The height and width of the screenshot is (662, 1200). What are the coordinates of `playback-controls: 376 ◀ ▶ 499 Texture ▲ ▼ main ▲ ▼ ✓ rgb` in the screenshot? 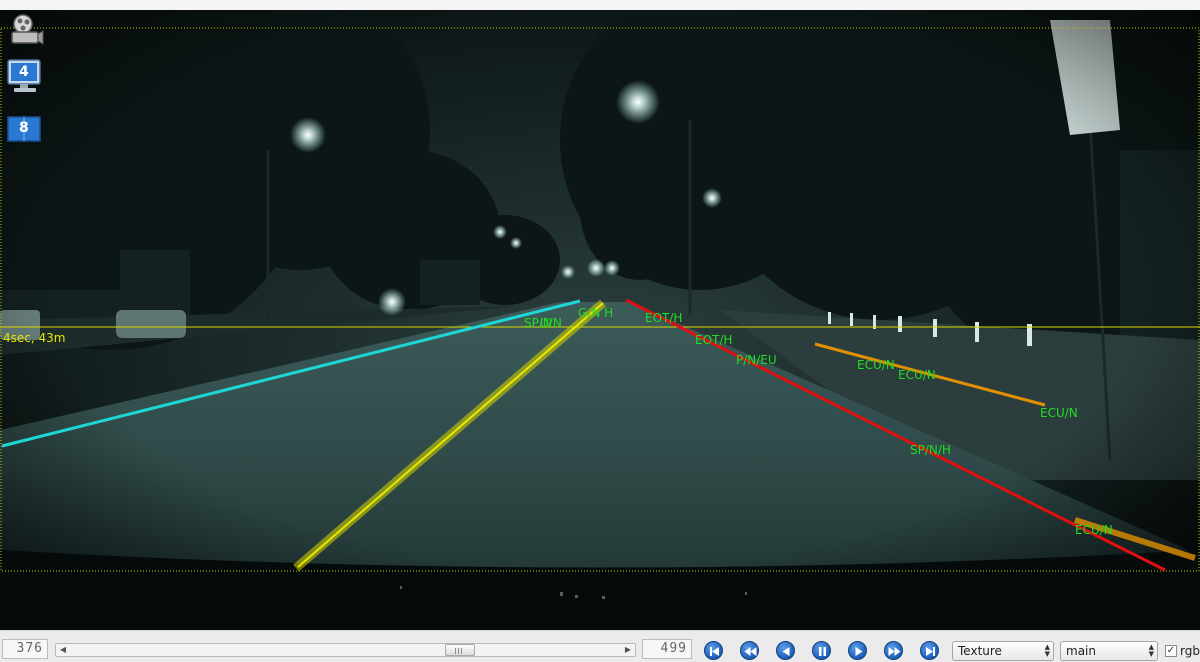 It's located at (600, 646).